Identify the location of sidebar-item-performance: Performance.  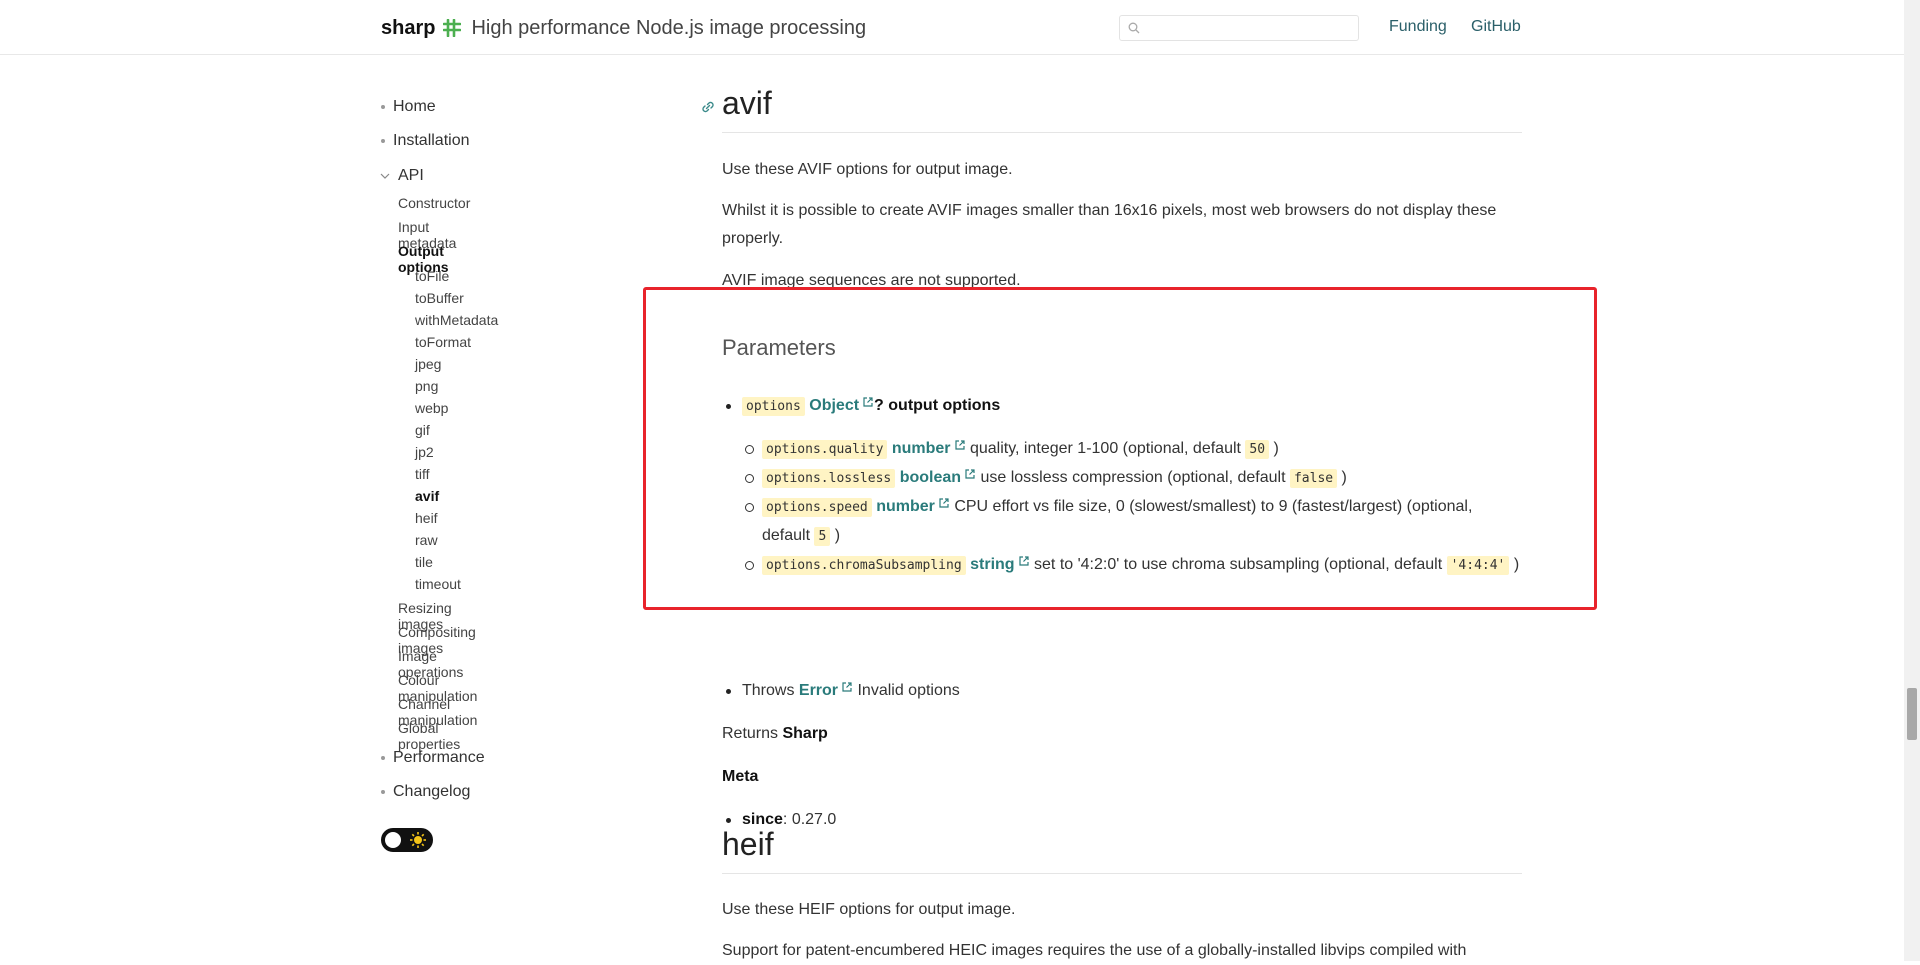
(433, 758).